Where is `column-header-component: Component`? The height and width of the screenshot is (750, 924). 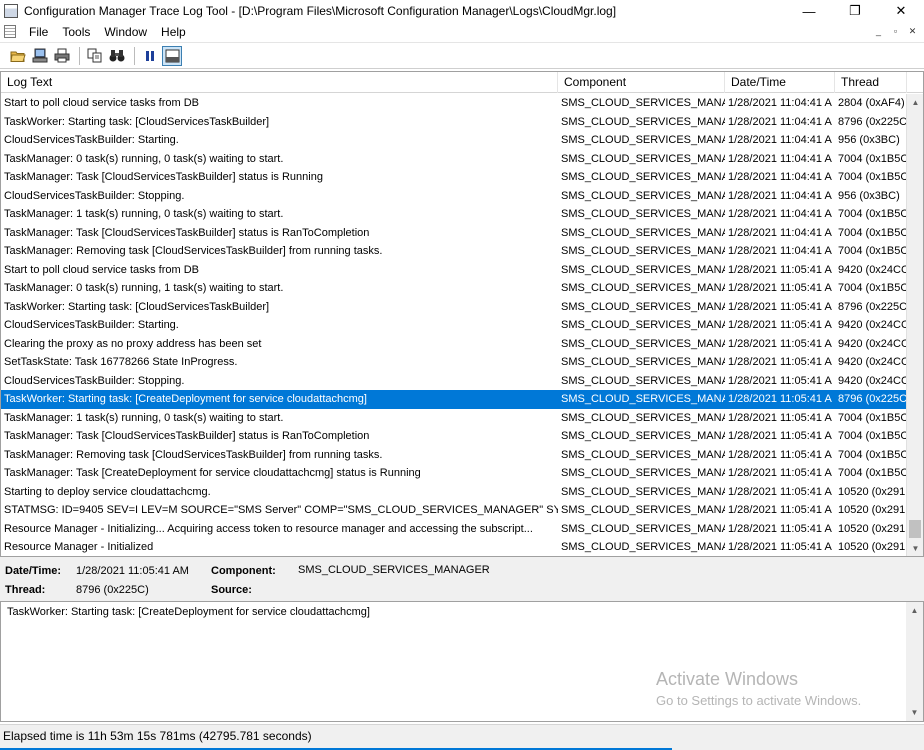
column-header-component: Component is located at coordinates (641, 82).